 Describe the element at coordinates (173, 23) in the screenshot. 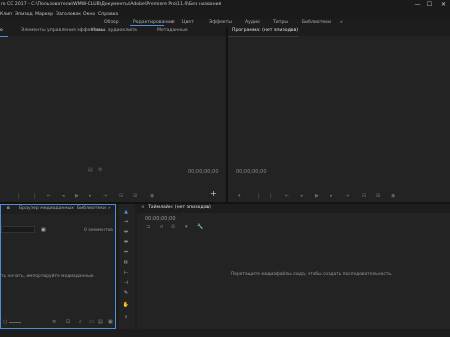

I see `workspace-editing-menu-icon: ≡` at that location.